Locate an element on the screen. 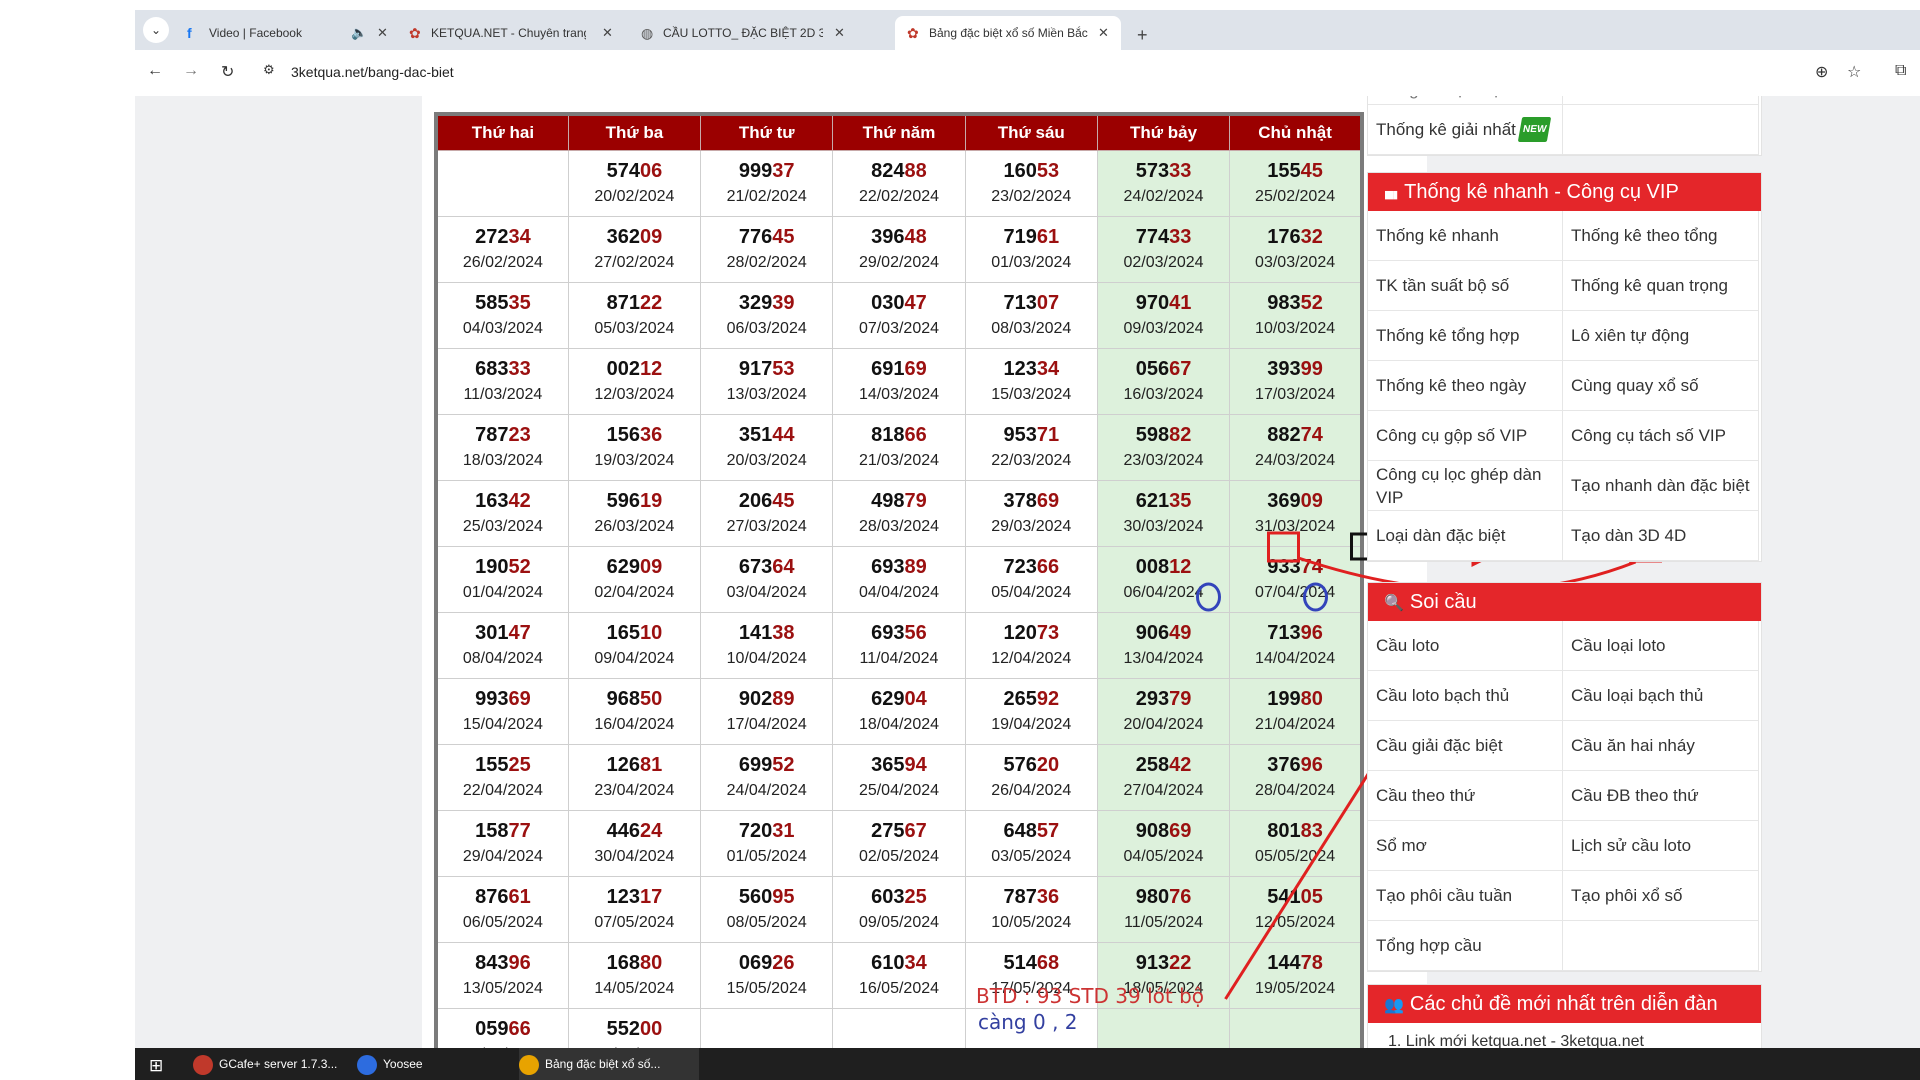 This screenshot has width=1920, height=1080. sidebar-link: Tạo phôi cầu tuần is located at coordinates (1465, 896).